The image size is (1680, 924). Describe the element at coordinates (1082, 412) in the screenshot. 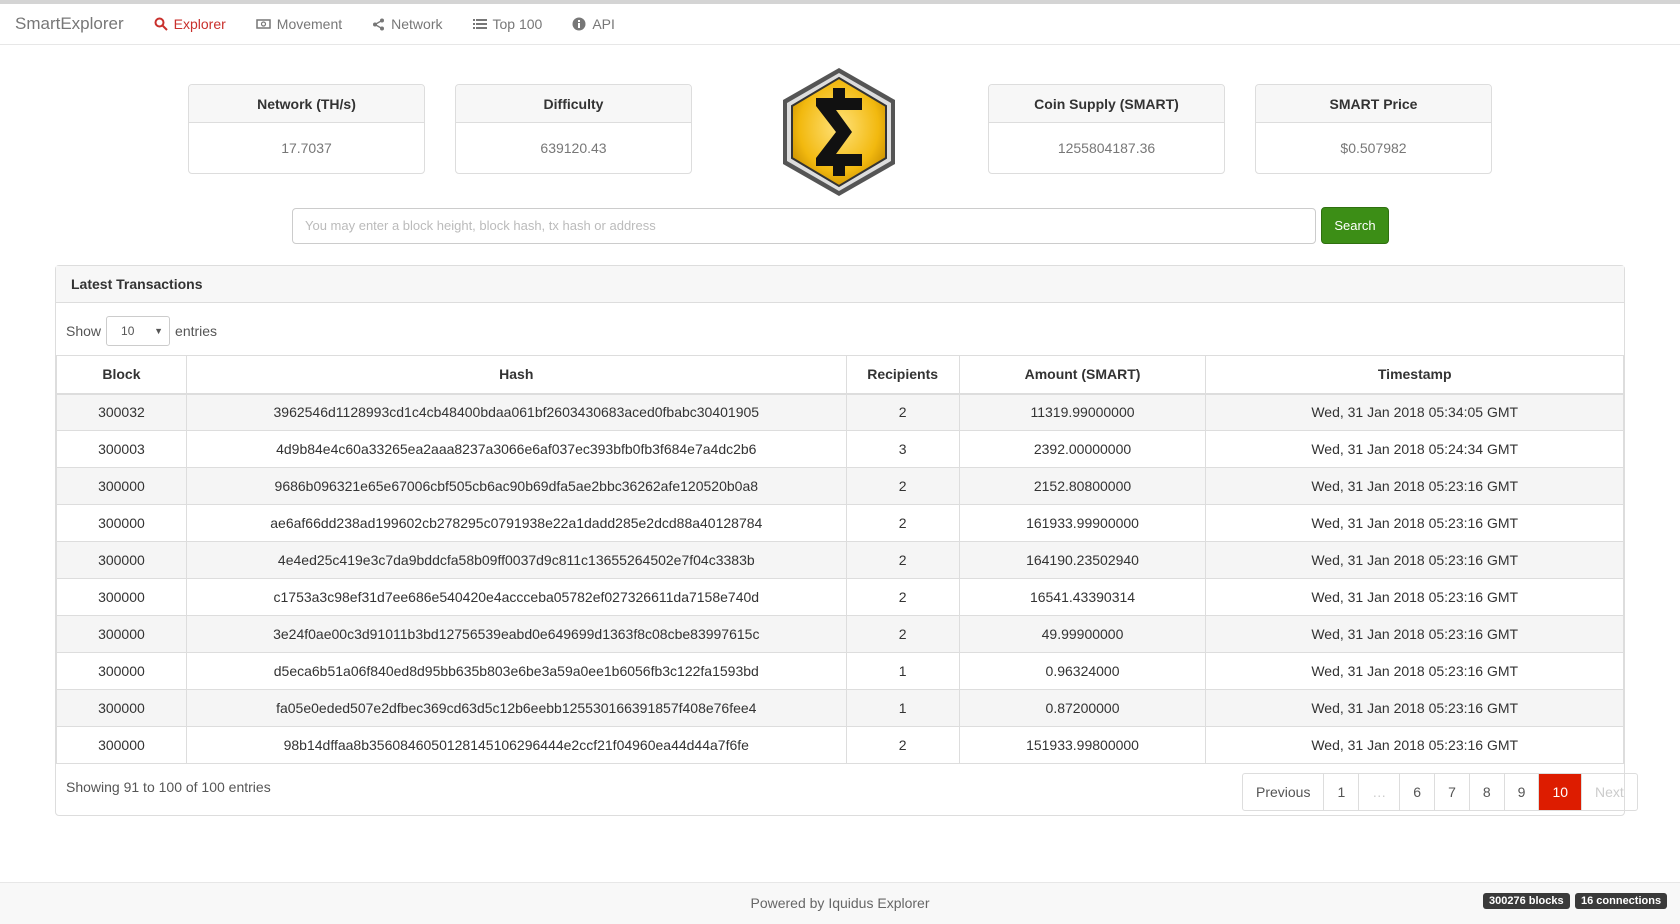

I see `amount-cell: 11319.99000000` at that location.